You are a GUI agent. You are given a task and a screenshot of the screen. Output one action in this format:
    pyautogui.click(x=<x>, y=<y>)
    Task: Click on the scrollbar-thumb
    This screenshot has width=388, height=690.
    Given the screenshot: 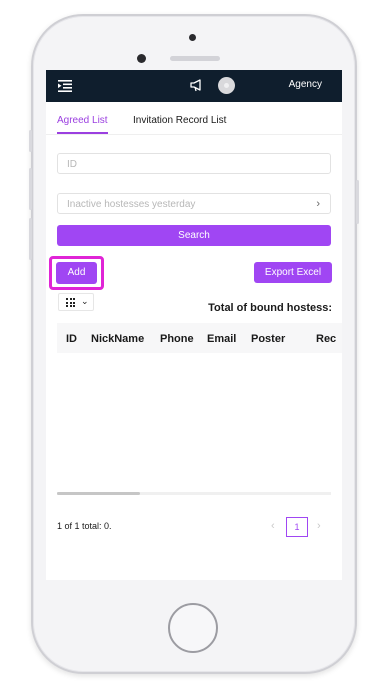 What is the action you would take?
    pyautogui.click(x=98, y=493)
    